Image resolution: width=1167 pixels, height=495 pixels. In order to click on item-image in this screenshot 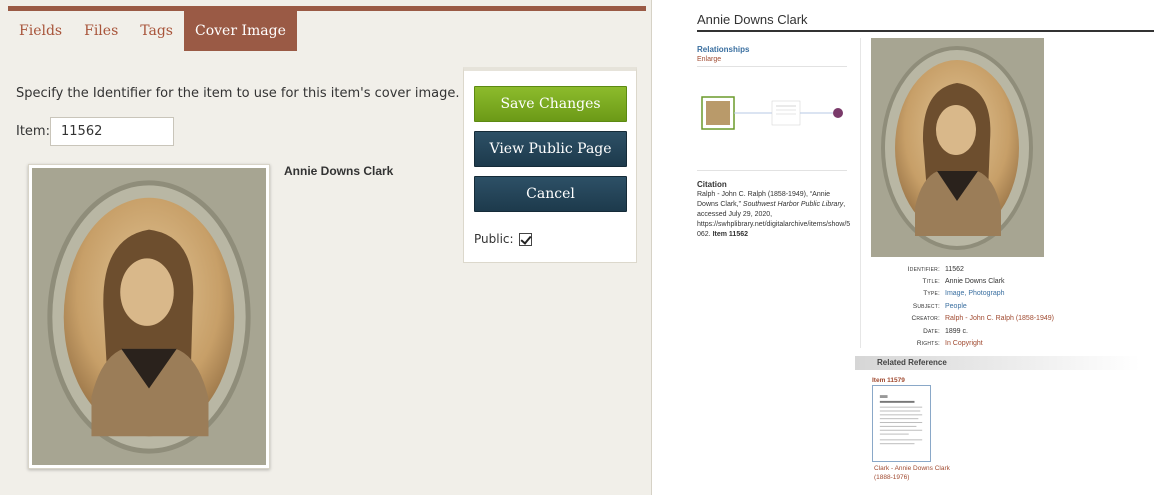, I will do `click(957, 147)`.